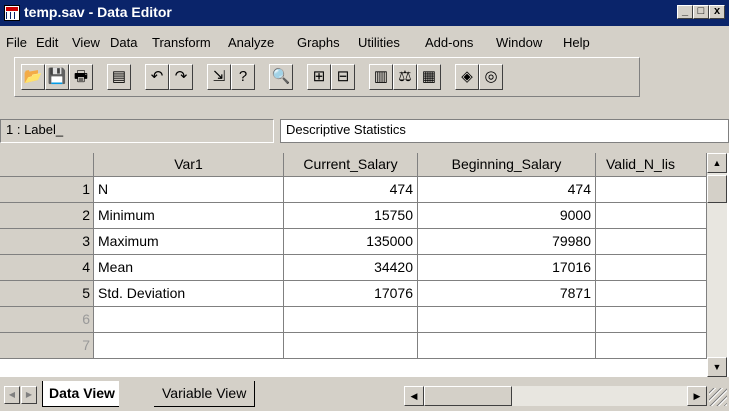 Image resolution: width=729 pixels, height=411 pixels. What do you see at coordinates (343, 77) in the screenshot?
I see `insert-variable-icon: ⊟` at bounding box center [343, 77].